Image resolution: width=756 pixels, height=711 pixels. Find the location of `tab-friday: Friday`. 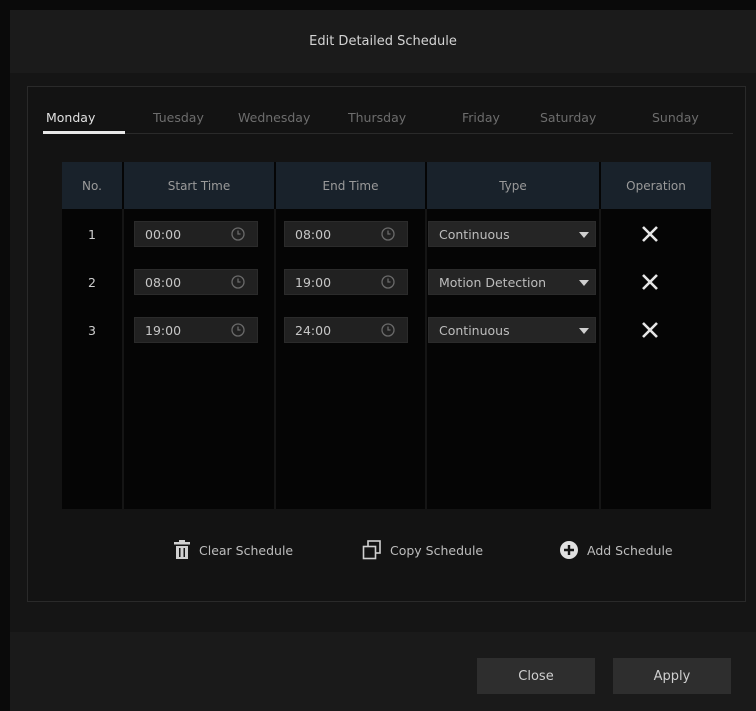

tab-friday: Friday is located at coordinates (481, 117).